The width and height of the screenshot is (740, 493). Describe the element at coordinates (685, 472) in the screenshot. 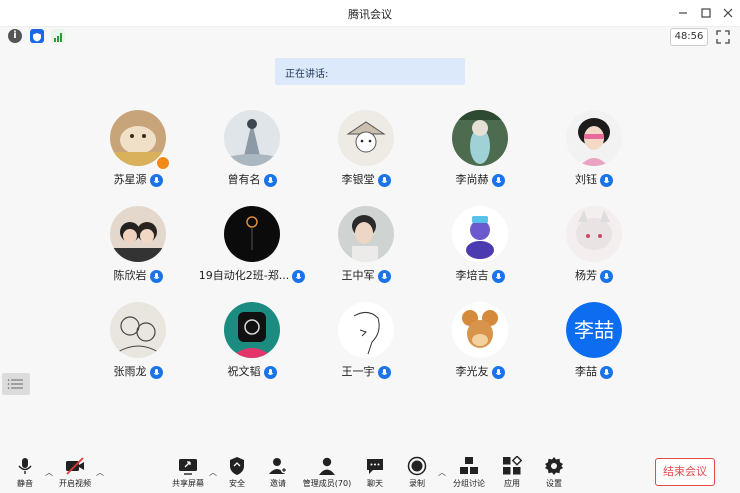

I see `end-meeting-button: 结束会议` at that location.